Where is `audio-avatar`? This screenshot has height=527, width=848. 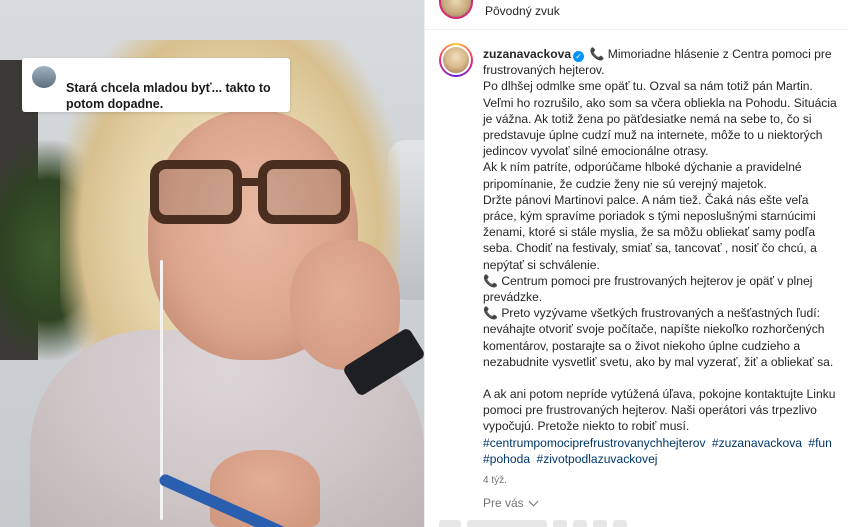 audio-avatar is located at coordinates (456, 9).